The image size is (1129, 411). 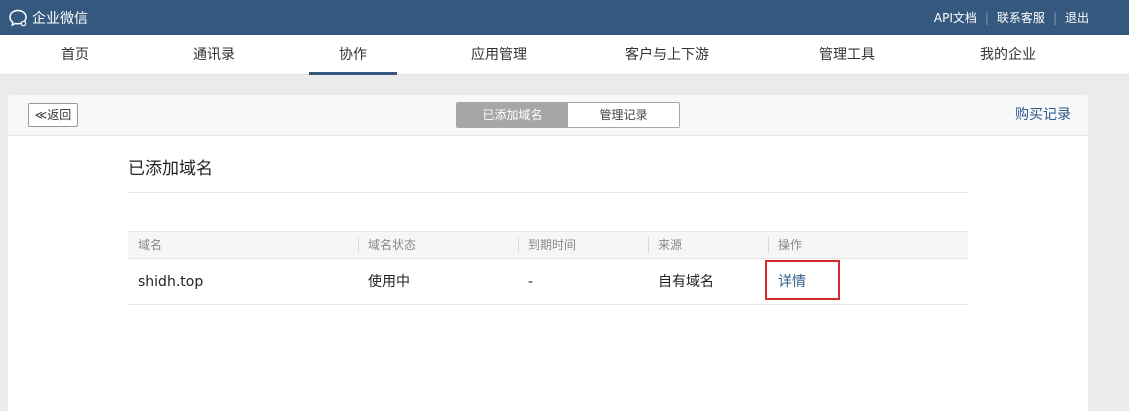 I want to click on col-status: 域名状态, so click(x=387, y=245).